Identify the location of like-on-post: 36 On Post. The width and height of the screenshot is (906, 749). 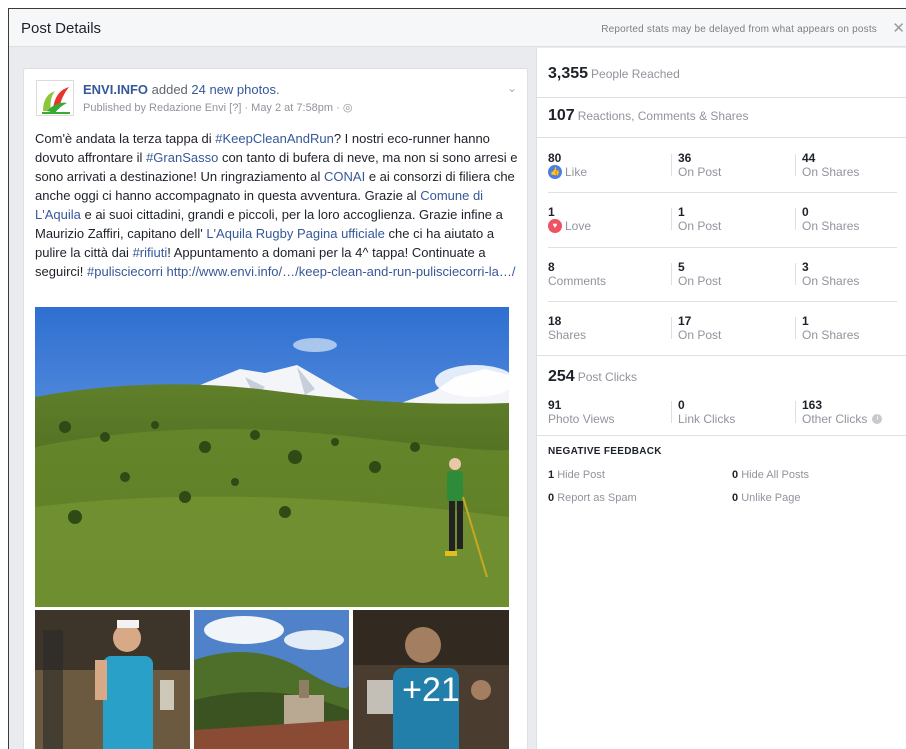
(699, 165).